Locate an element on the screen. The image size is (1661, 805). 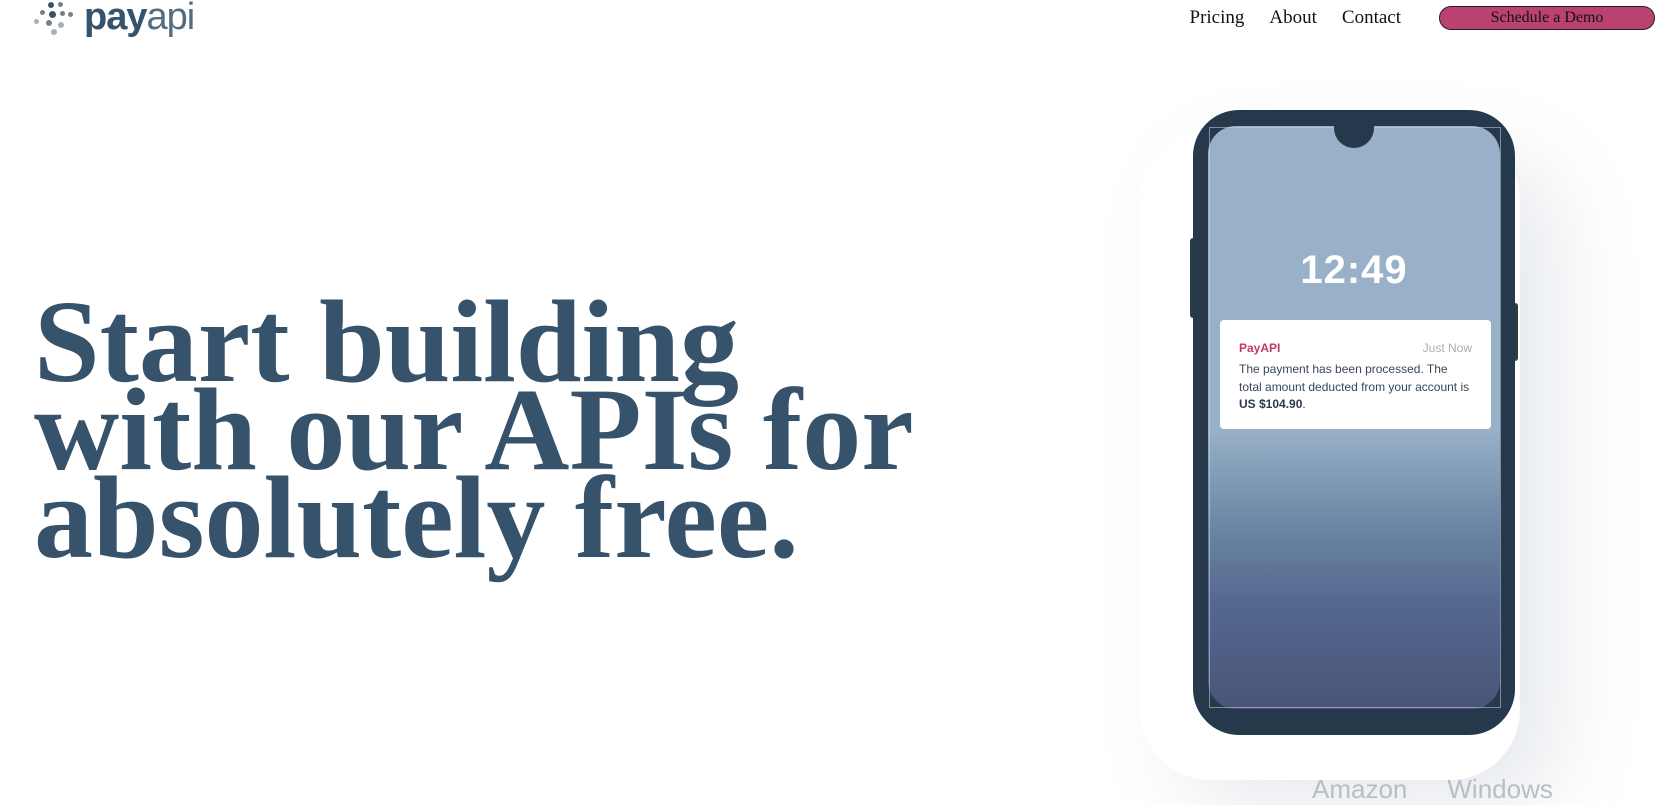
hero-title-line-3: absolutely free. is located at coordinates (416, 517).